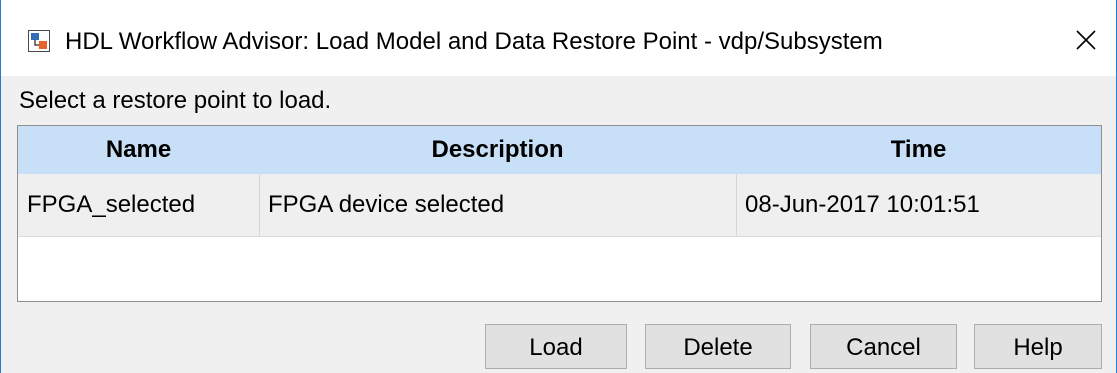 The height and width of the screenshot is (373, 1117). Describe the element at coordinates (1038, 346) in the screenshot. I see `help-button: Help` at that location.